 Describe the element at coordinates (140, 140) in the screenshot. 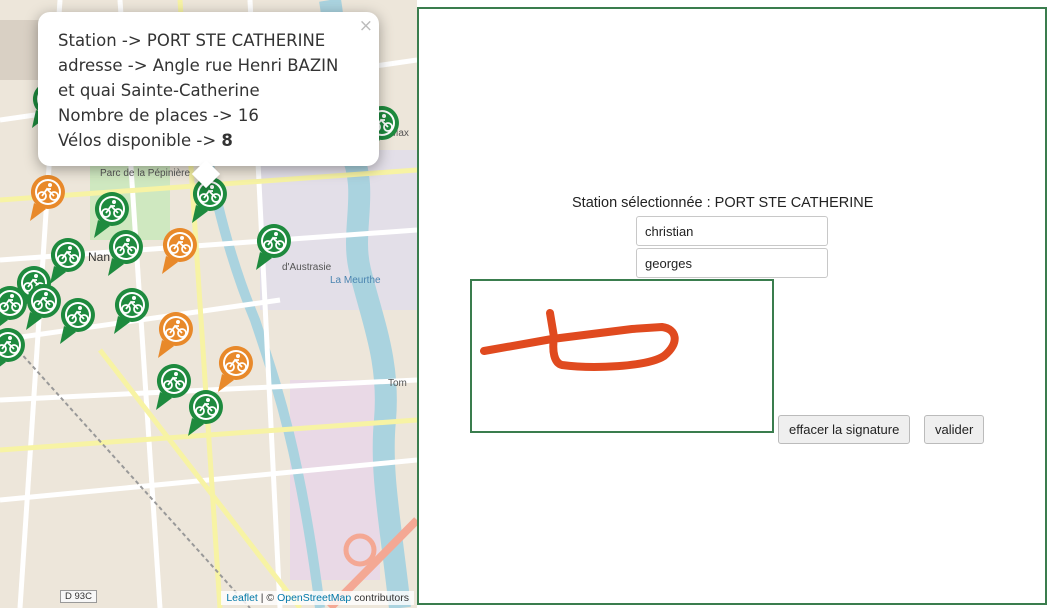

I see `popup-bikes-label: Vélos disponible ->` at that location.